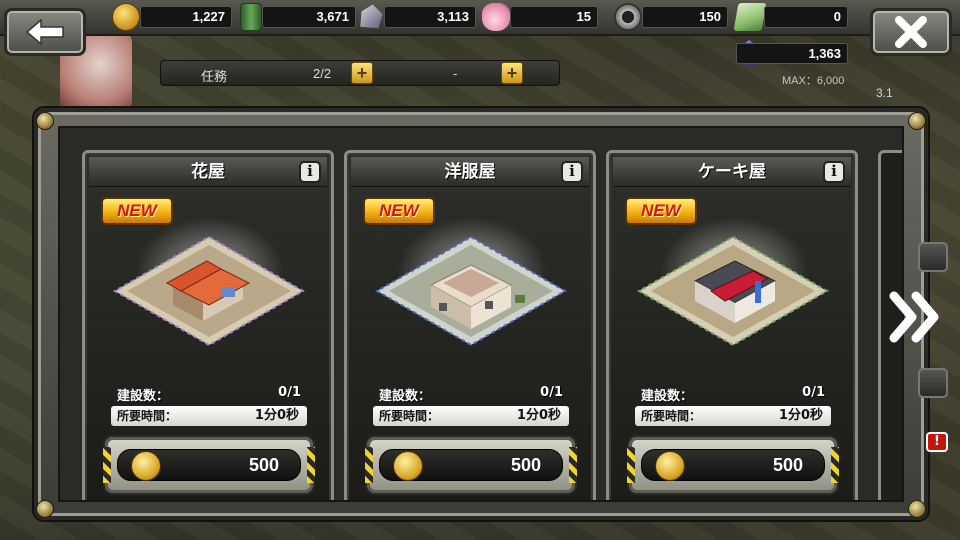  What do you see at coordinates (480, 18) in the screenshot?
I see `resource-bar: 1,227 3,671 3,113 15 150 0` at bounding box center [480, 18].